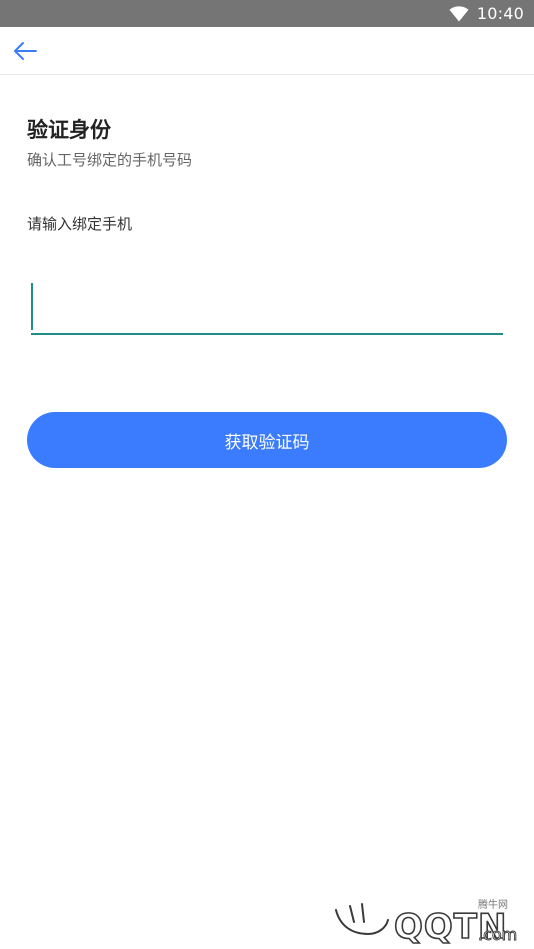 Image resolution: width=534 pixels, height=949 pixels. I want to click on status-icons: 10:40, so click(486, 13).